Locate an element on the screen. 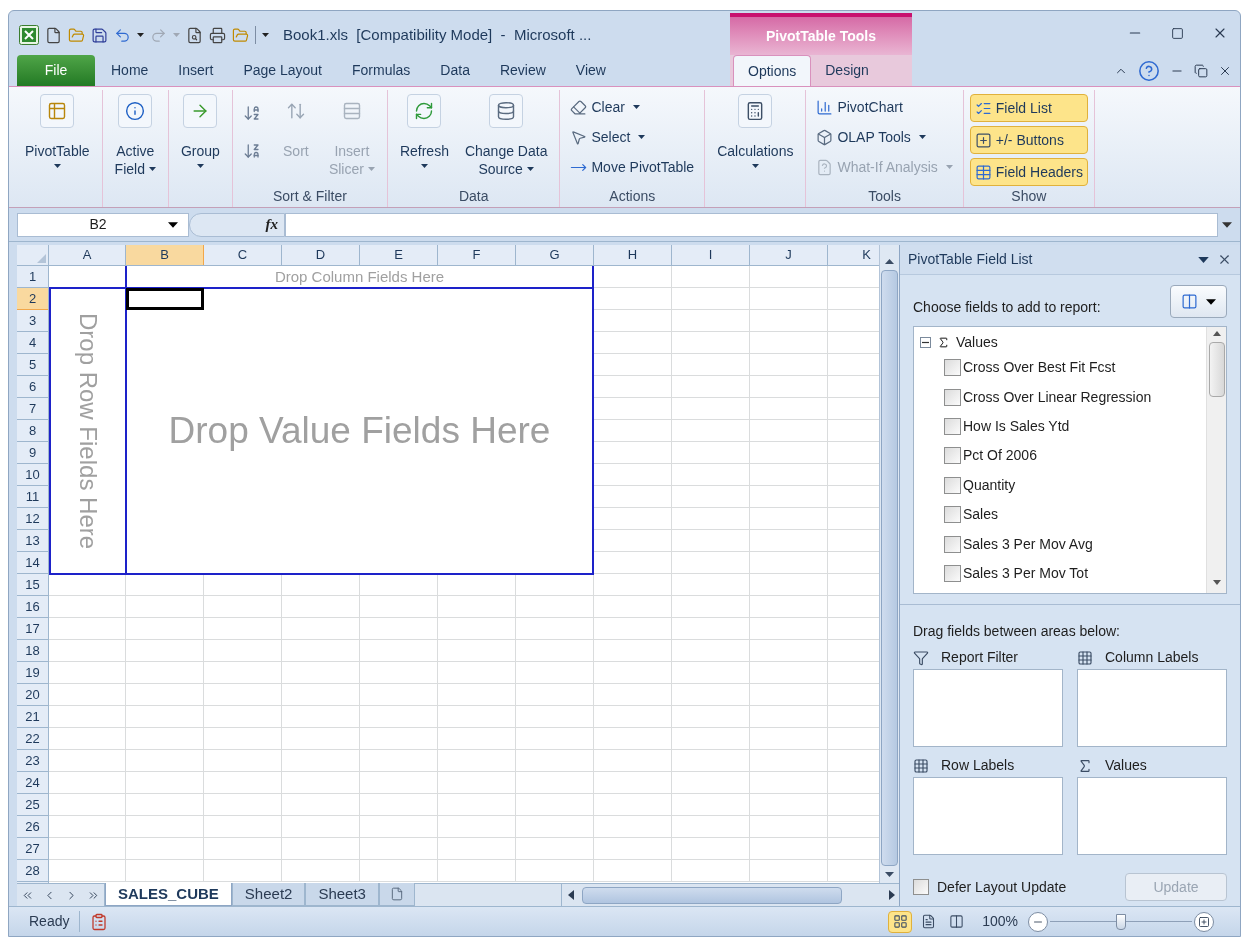 The image size is (1241, 941). column-header: F is located at coordinates (477, 255).